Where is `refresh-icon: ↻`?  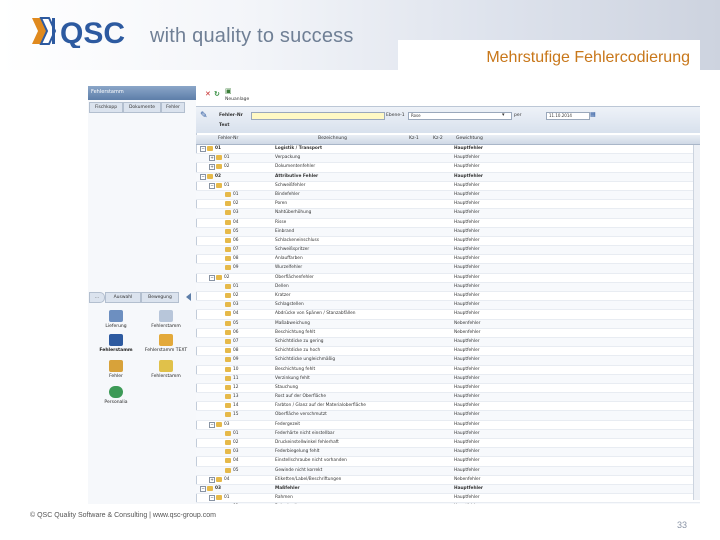 refresh-icon: ↻ is located at coordinates (217, 94).